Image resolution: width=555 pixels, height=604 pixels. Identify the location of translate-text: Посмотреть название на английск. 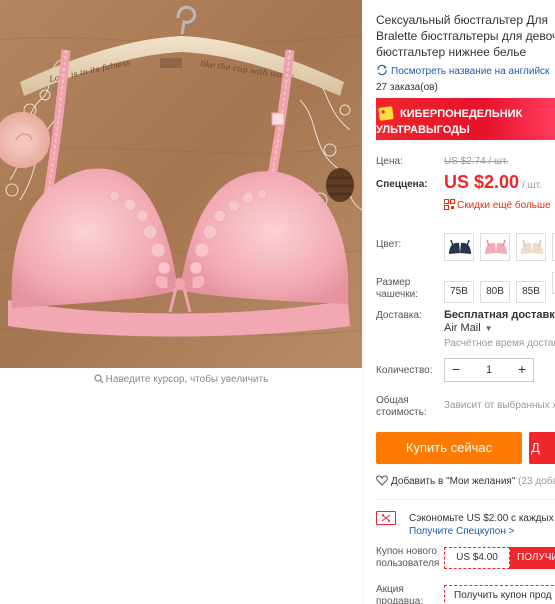
(470, 71).